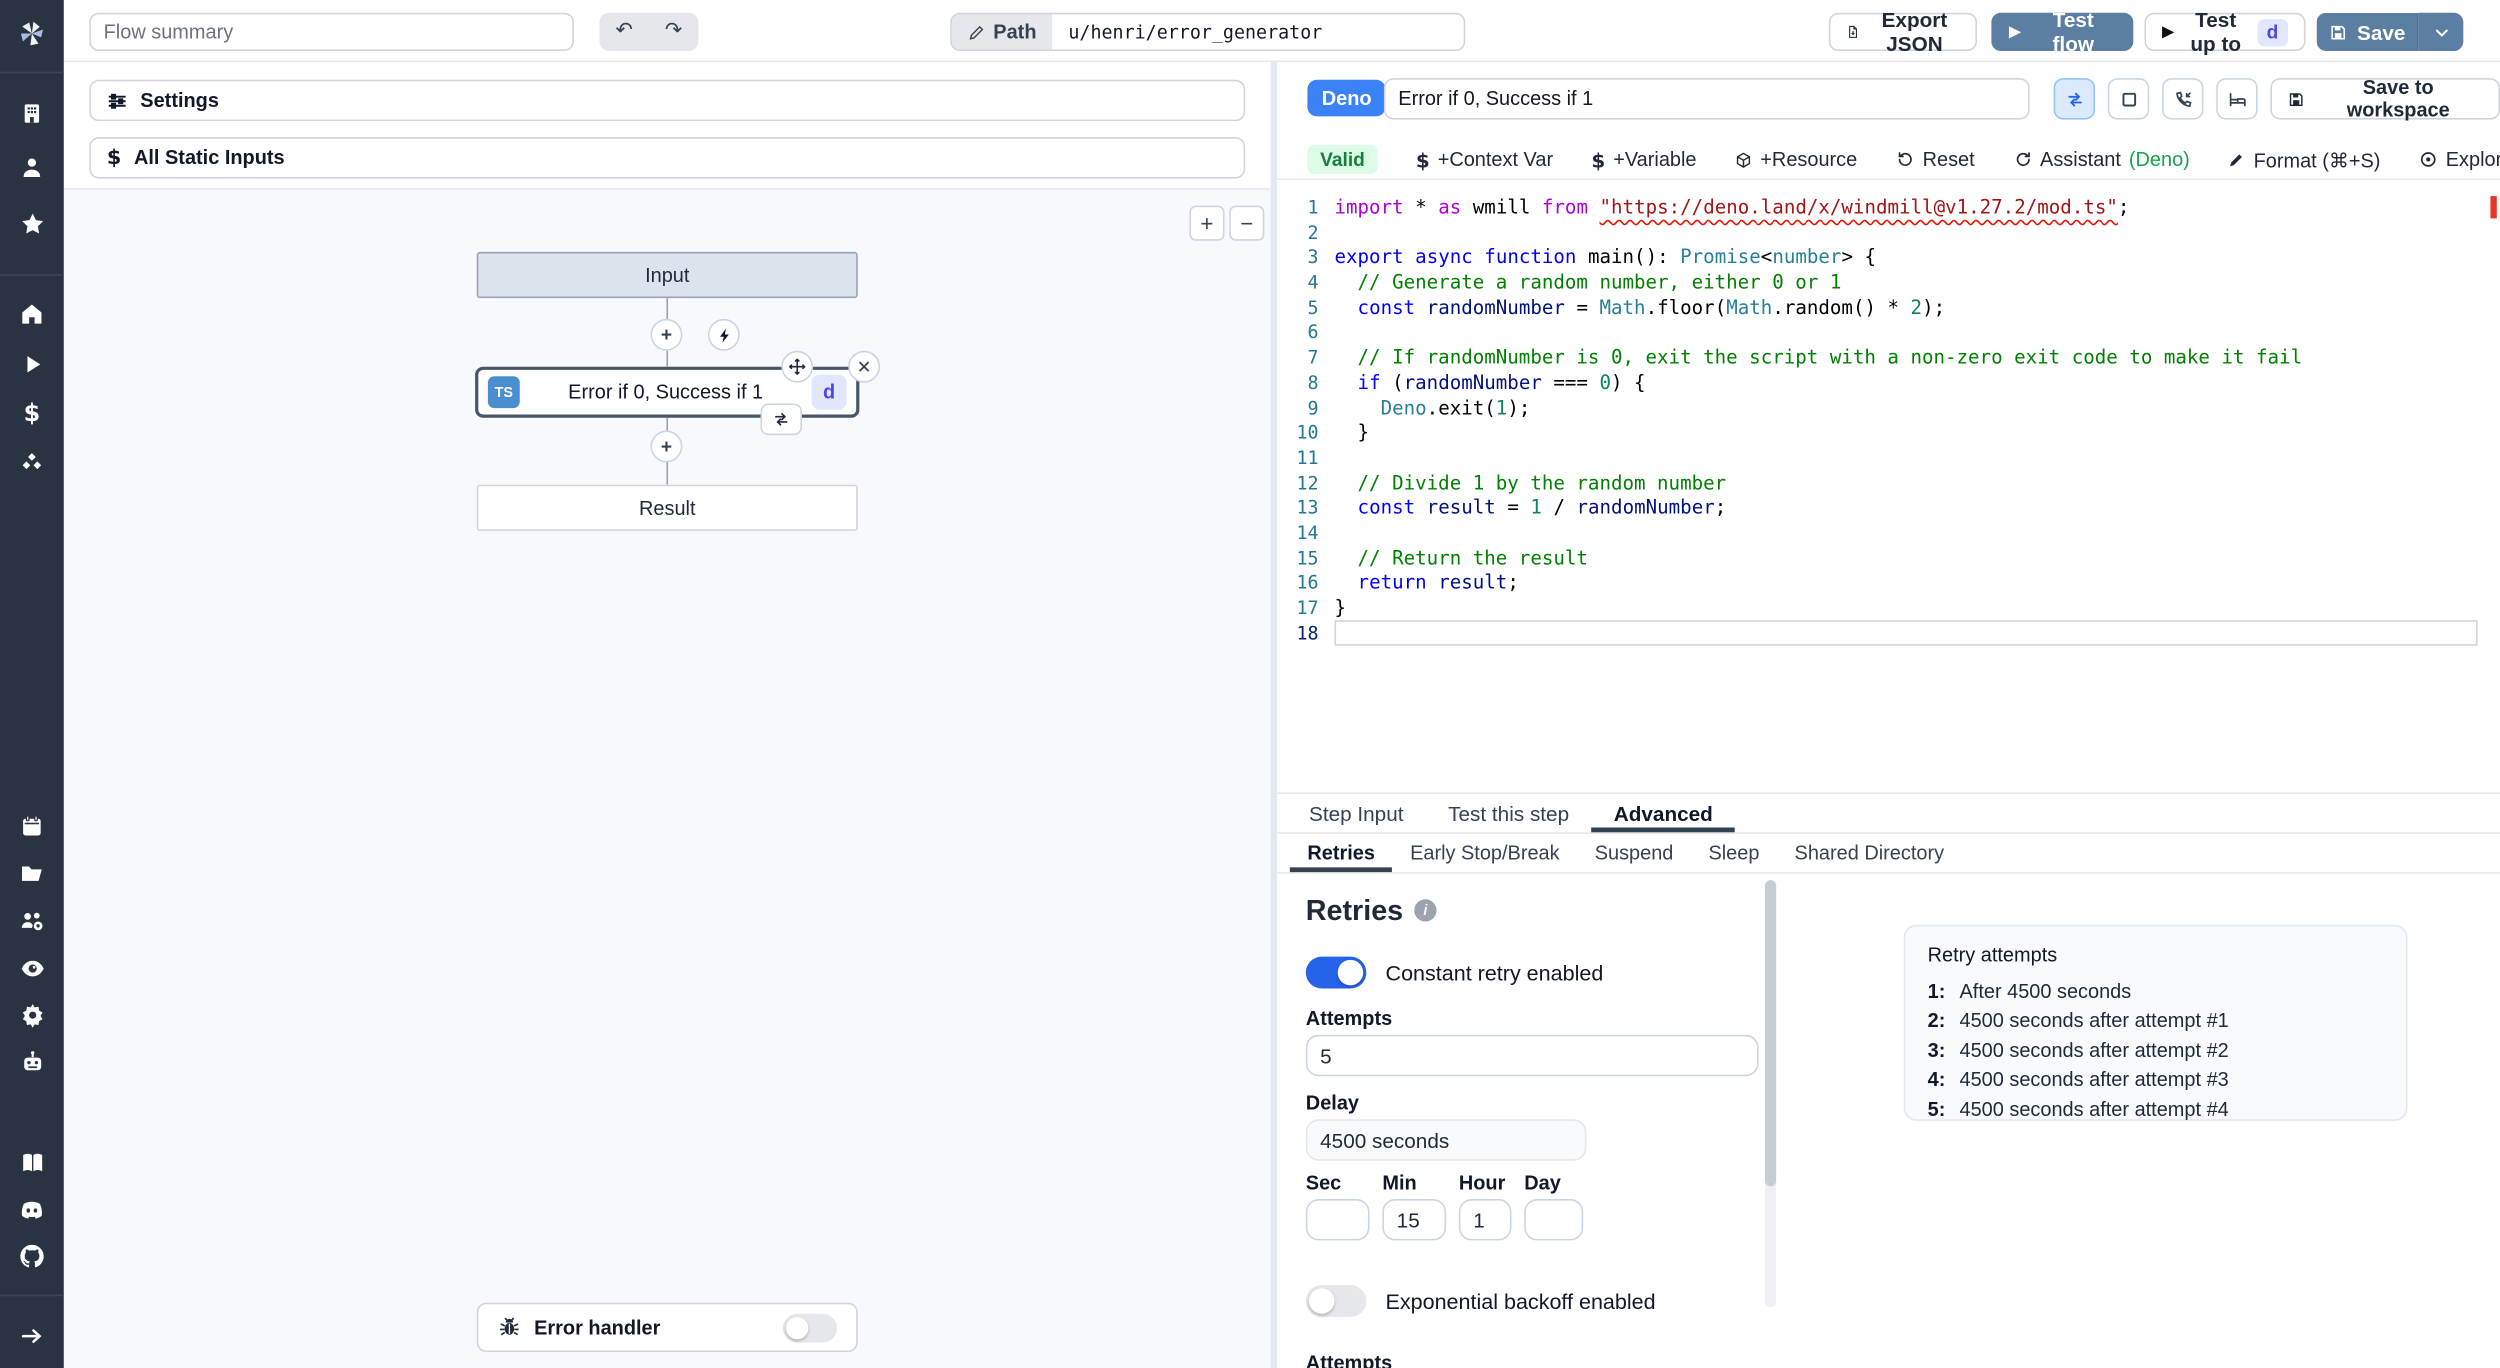  I want to click on test-flow-button: ▶ Test flow, so click(2062, 32).